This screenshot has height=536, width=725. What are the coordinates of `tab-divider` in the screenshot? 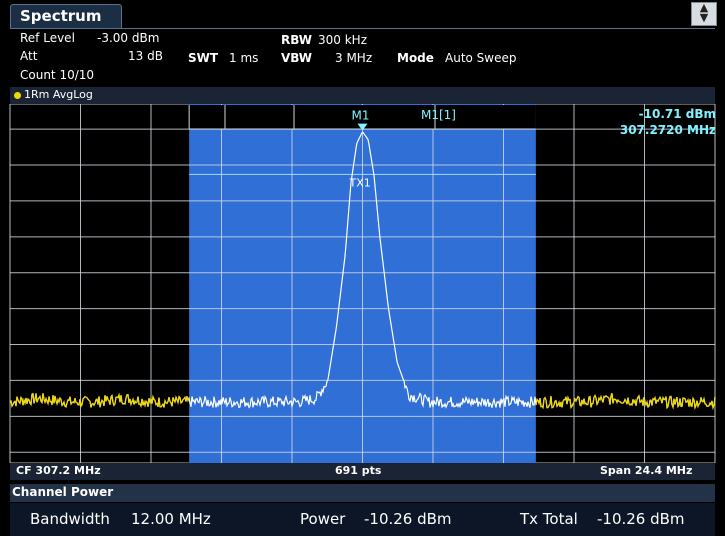 It's located at (362, 28).